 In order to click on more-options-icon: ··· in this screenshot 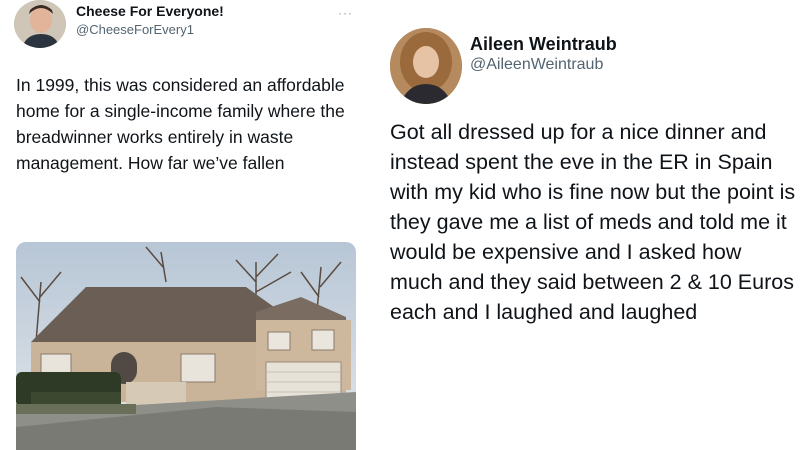, I will do `click(345, 13)`.